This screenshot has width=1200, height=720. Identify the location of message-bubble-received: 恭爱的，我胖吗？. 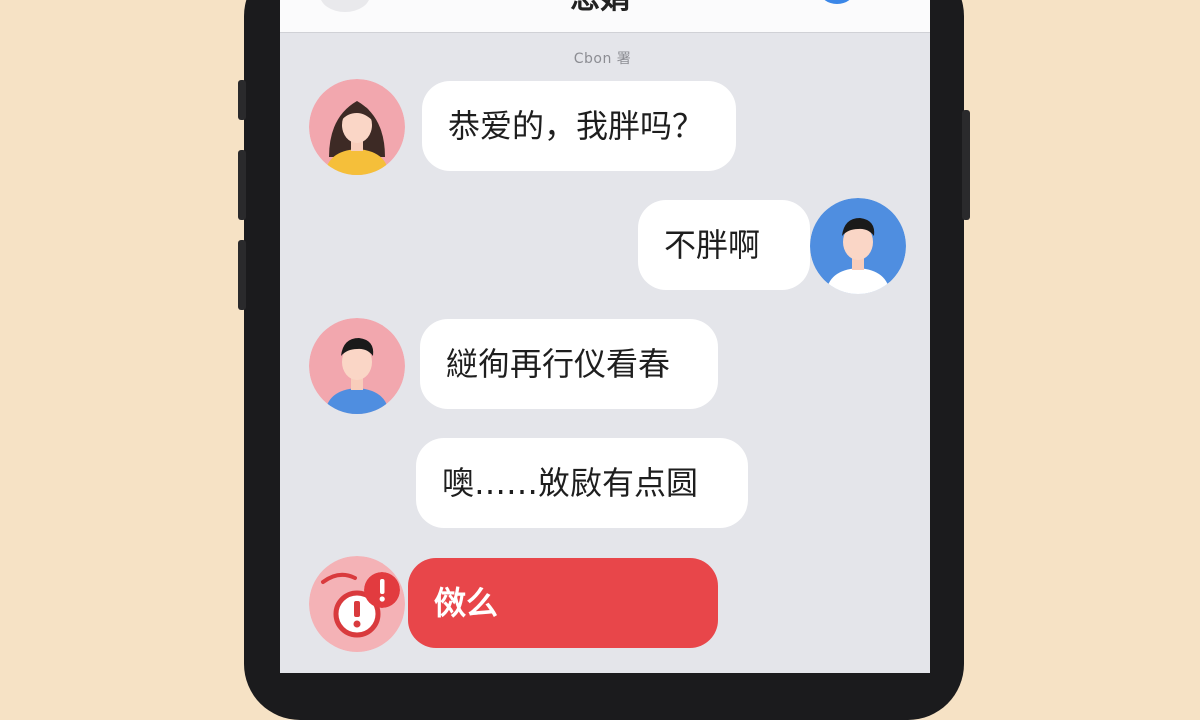
(579, 126).